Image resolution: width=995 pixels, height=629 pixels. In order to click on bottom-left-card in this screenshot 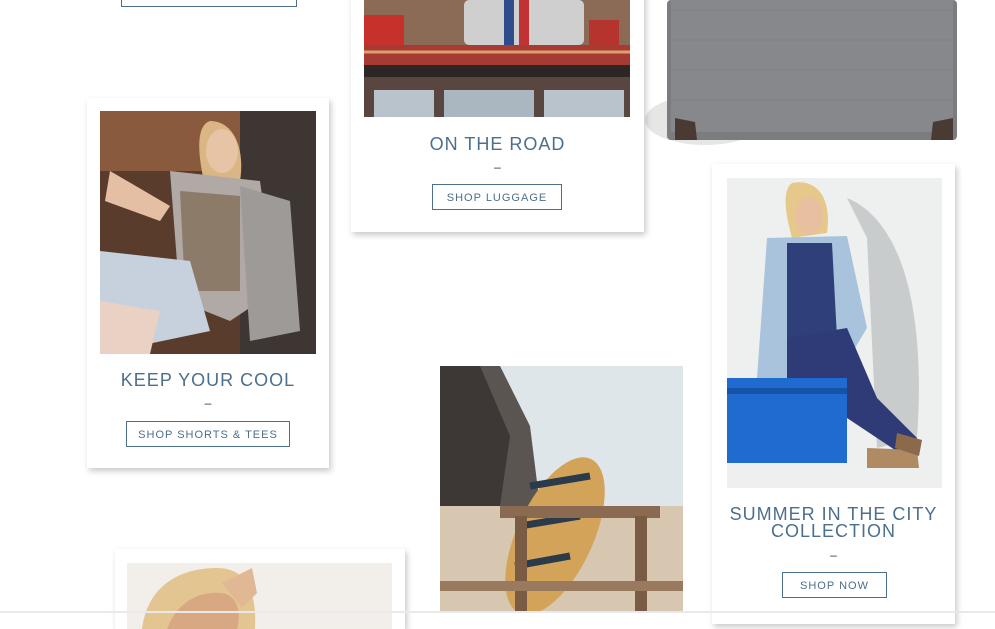, I will do `click(260, 589)`.